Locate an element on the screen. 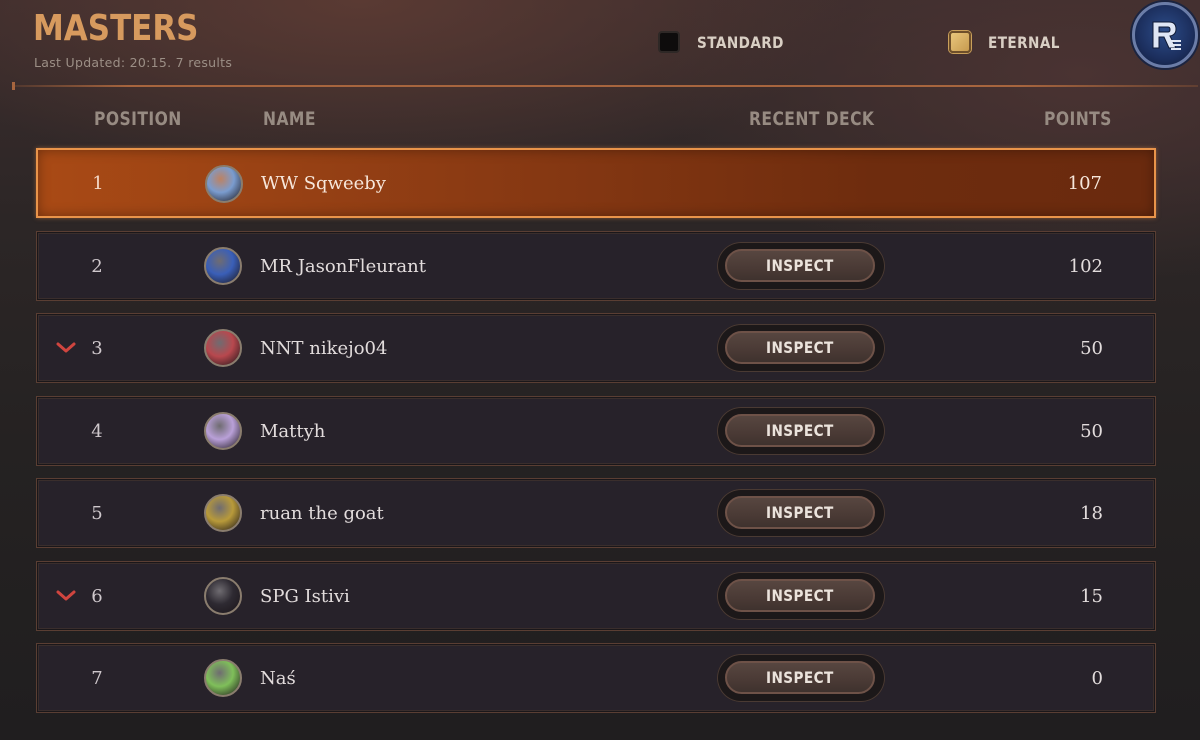 This screenshot has width=1200, height=740. column-header-recent-deck: RECENT DECK is located at coordinates (812, 119).